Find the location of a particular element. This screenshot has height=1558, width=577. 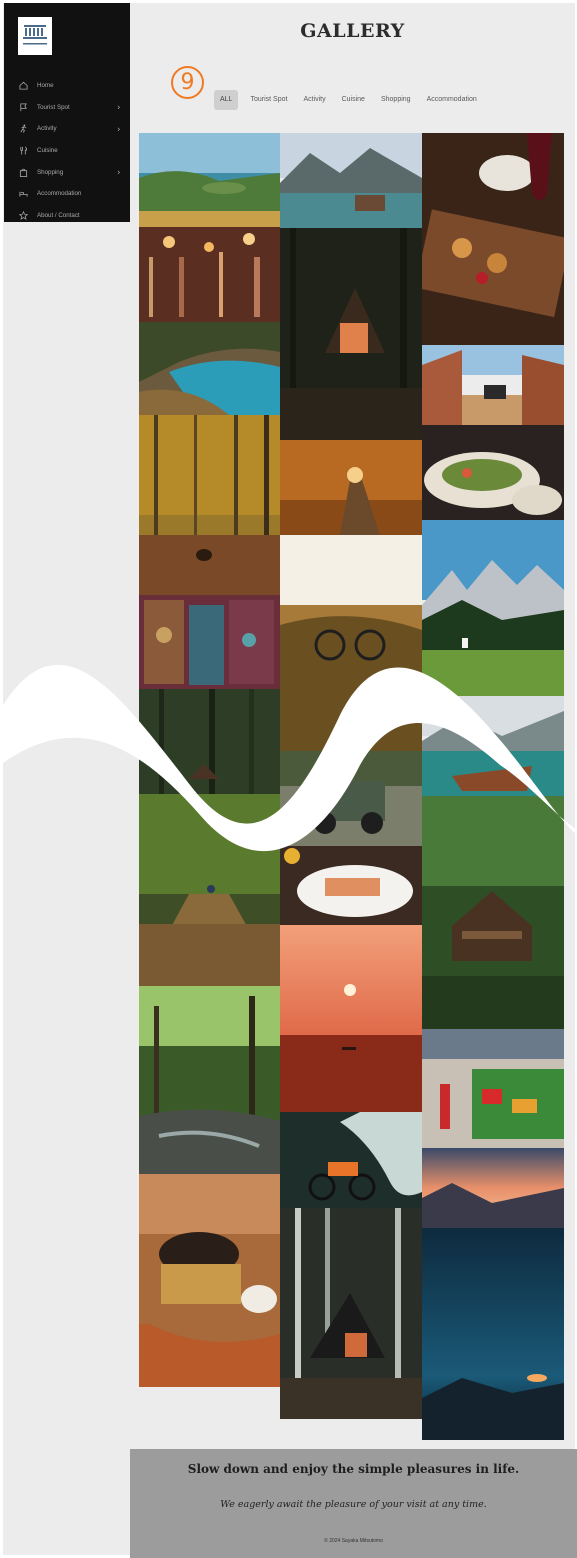

sidebar-item-cuisine: Cuisine is located at coordinates (67, 151).